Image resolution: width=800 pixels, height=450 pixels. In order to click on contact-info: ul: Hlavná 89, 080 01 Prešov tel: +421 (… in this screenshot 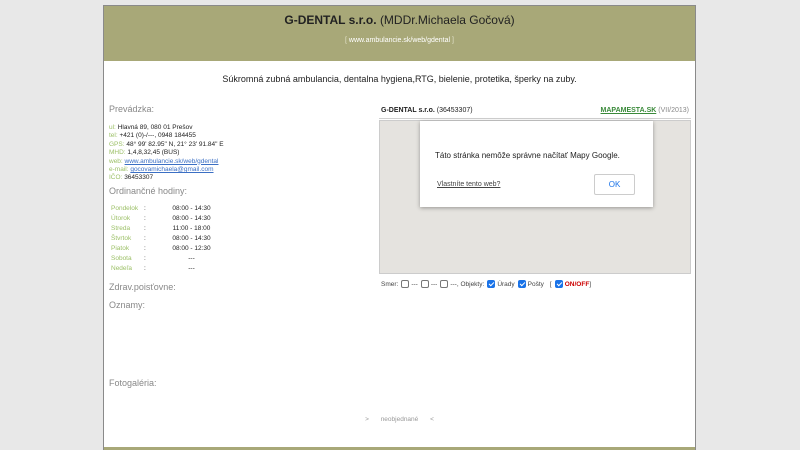, I will do `click(166, 153)`.